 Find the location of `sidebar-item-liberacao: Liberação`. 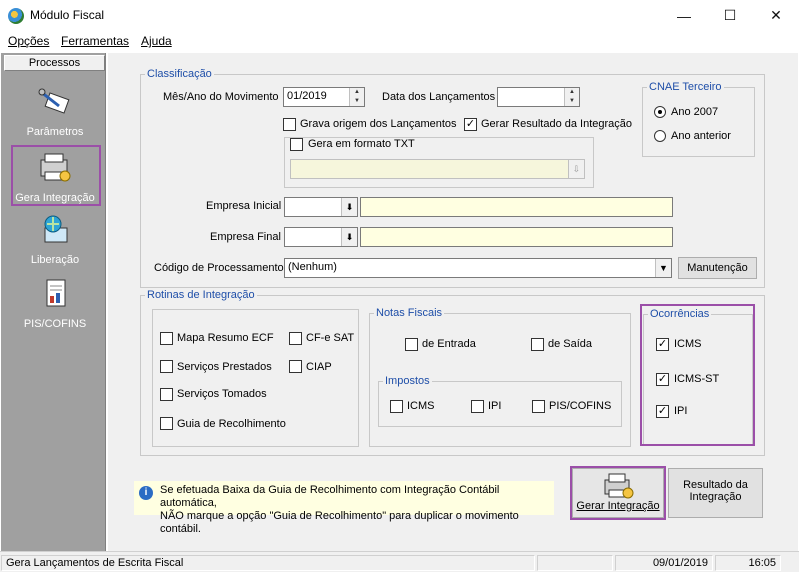

sidebar-item-liberacao: Liberação is located at coordinates (55, 240).